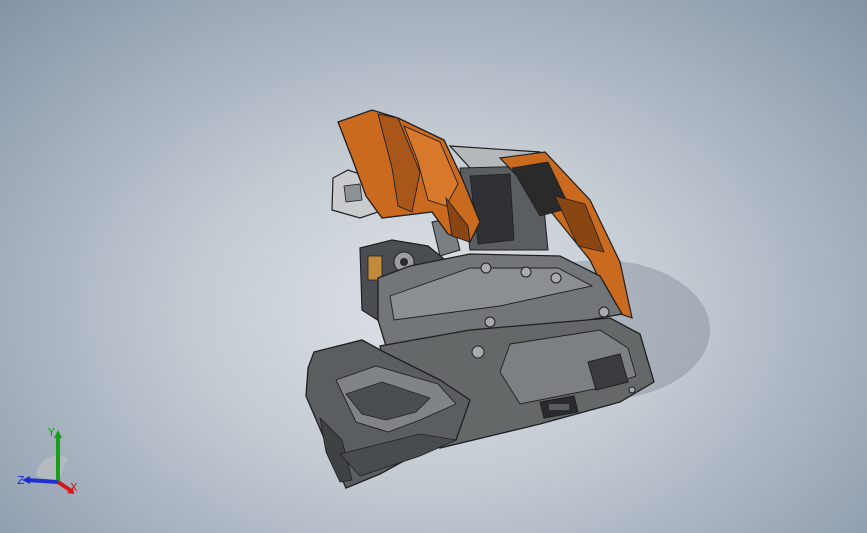 The image size is (867, 533). Describe the element at coordinates (52, 468) in the screenshot. I see `triad-sphere-icon` at that location.